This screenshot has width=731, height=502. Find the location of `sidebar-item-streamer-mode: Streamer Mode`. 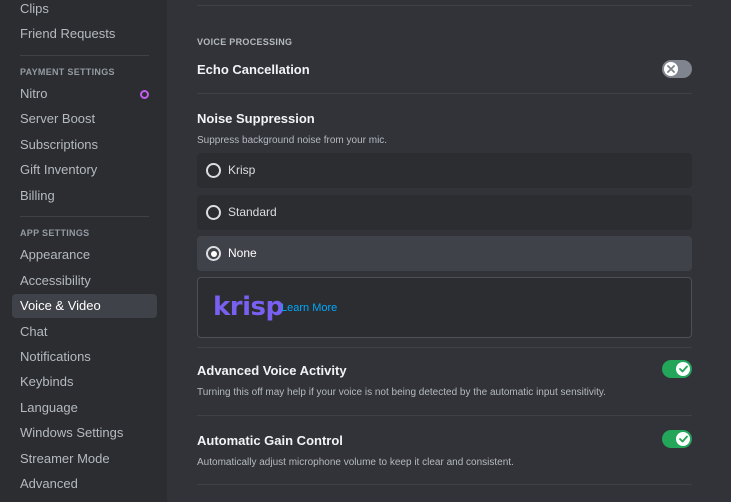

sidebar-item-streamer-mode: Streamer Mode is located at coordinates (84, 459).